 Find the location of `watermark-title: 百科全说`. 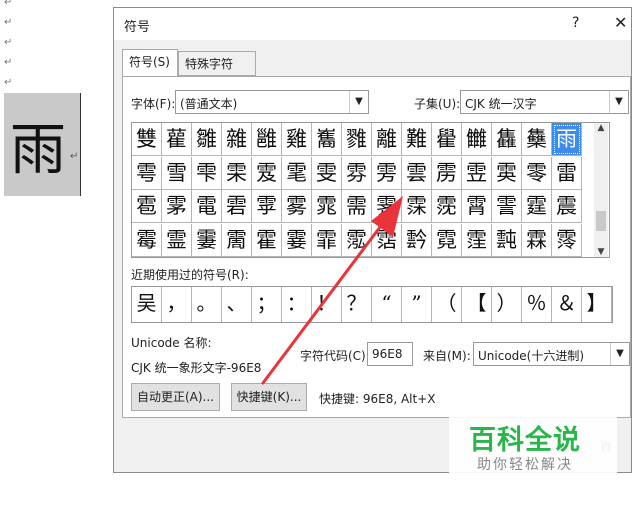

watermark-title: 百科全说 is located at coordinates (525, 440).